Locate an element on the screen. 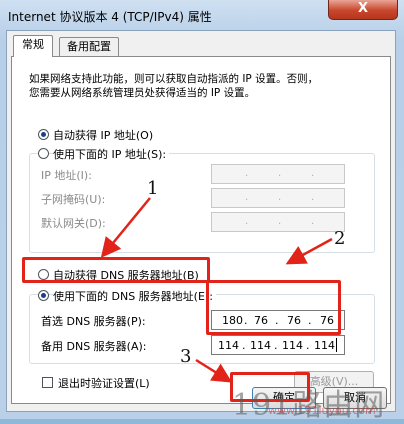  step-3-label: 3 is located at coordinates (186, 356).